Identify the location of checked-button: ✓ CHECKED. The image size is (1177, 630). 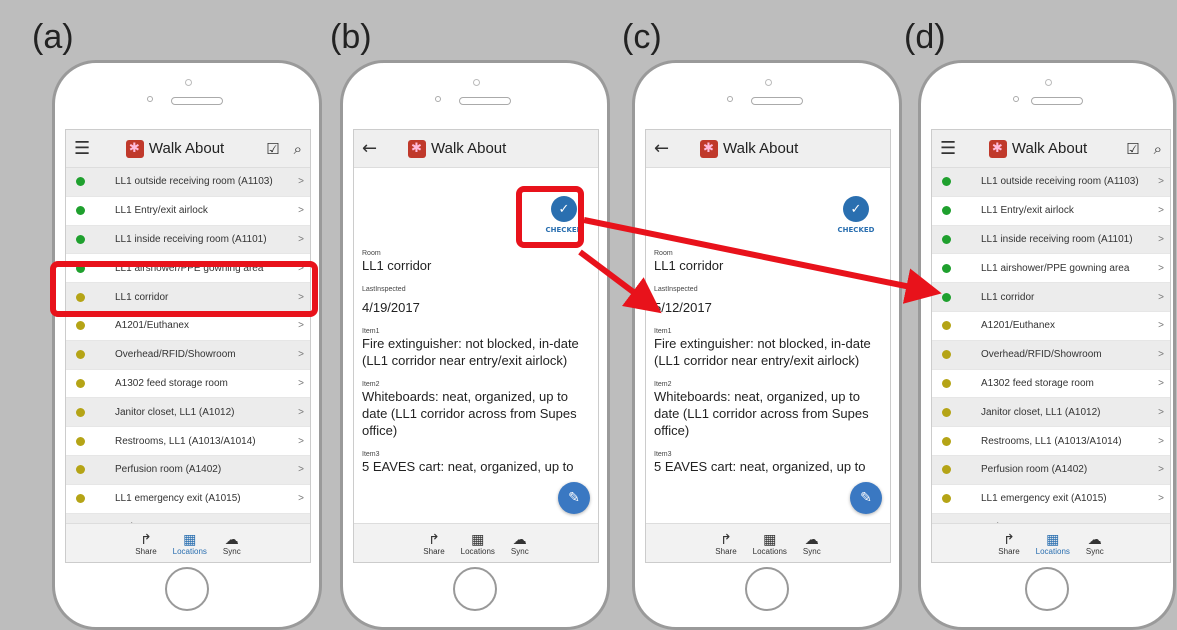
(856, 221).